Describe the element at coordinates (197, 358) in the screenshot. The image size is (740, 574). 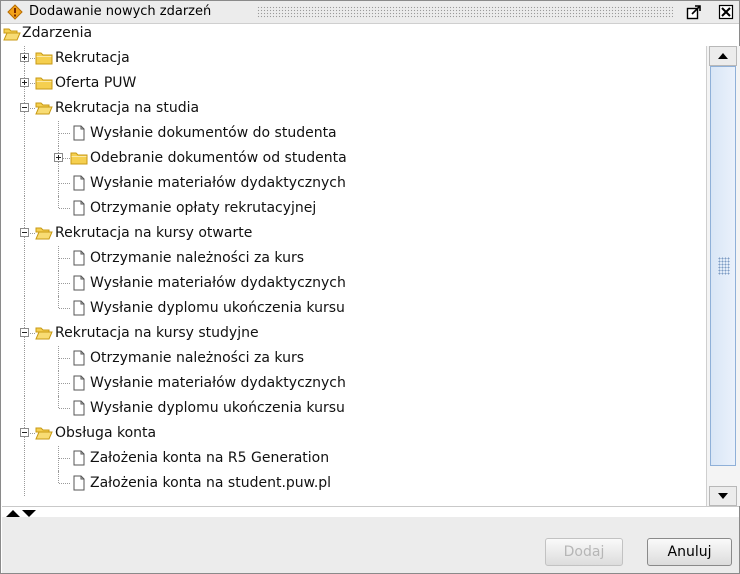
I see `tree-item-label: Otrzymanie należności za kurs` at that location.